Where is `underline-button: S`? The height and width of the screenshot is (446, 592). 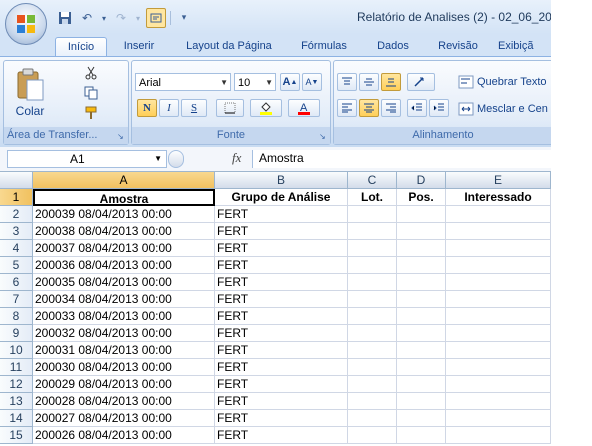
underline-button: S is located at coordinates (194, 108).